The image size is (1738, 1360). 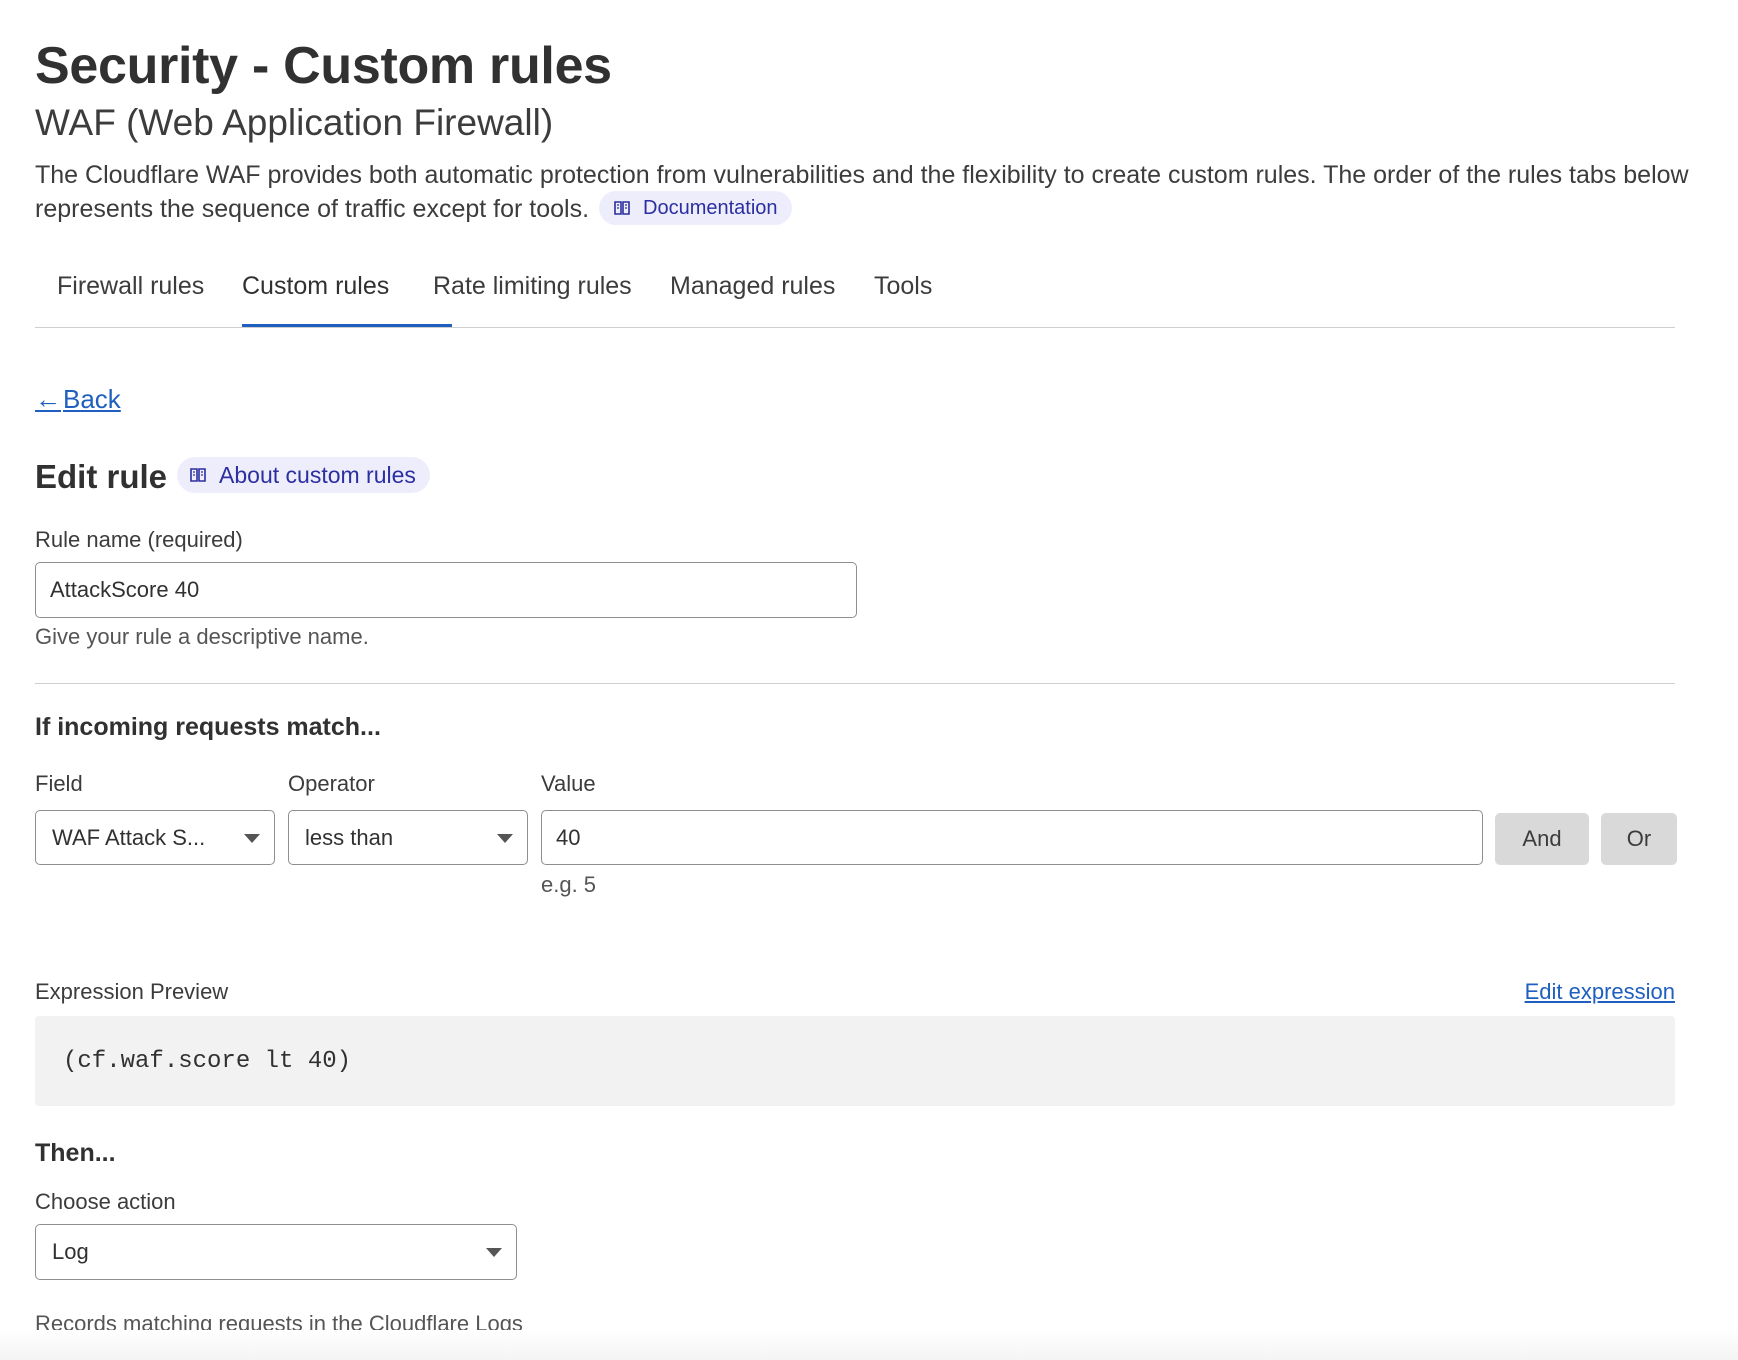 What do you see at coordinates (1639, 839) in the screenshot?
I see `or-button: Or` at bounding box center [1639, 839].